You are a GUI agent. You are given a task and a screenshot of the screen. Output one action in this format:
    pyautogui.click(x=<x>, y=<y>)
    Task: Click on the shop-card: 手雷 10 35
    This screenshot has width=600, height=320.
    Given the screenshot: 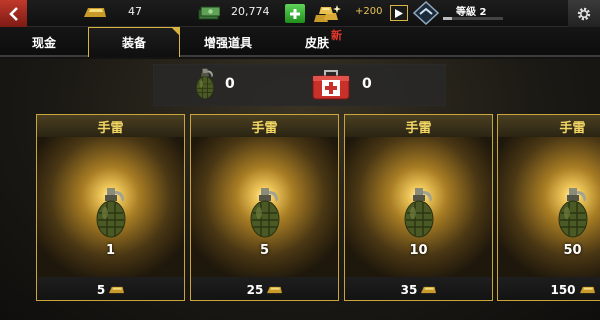 What is the action you would take?
    pyautogui.click(x=418, y=207)
    